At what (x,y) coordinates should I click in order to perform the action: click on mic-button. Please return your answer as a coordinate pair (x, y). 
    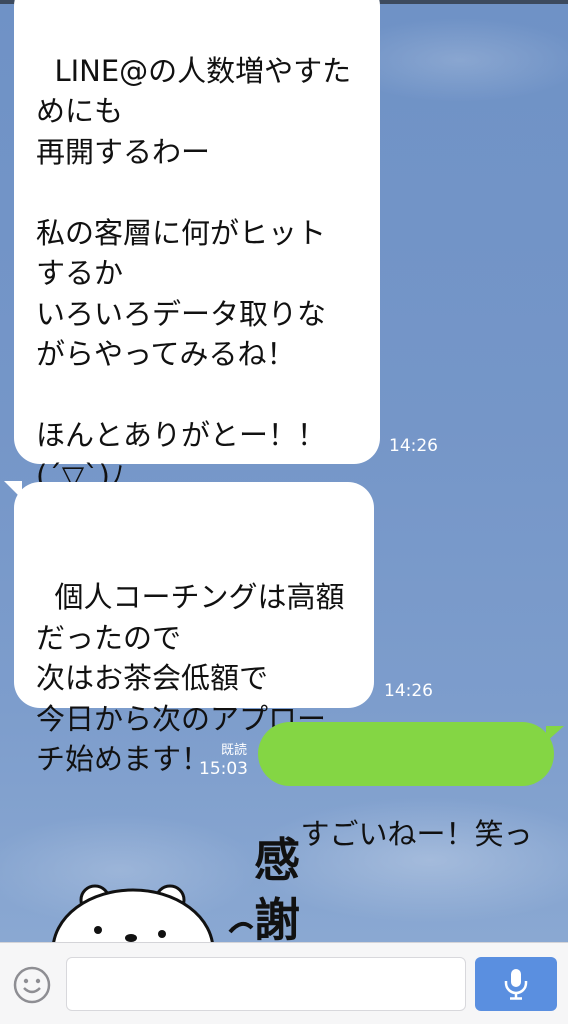
    Looking at the image, I should click on (516, 984).